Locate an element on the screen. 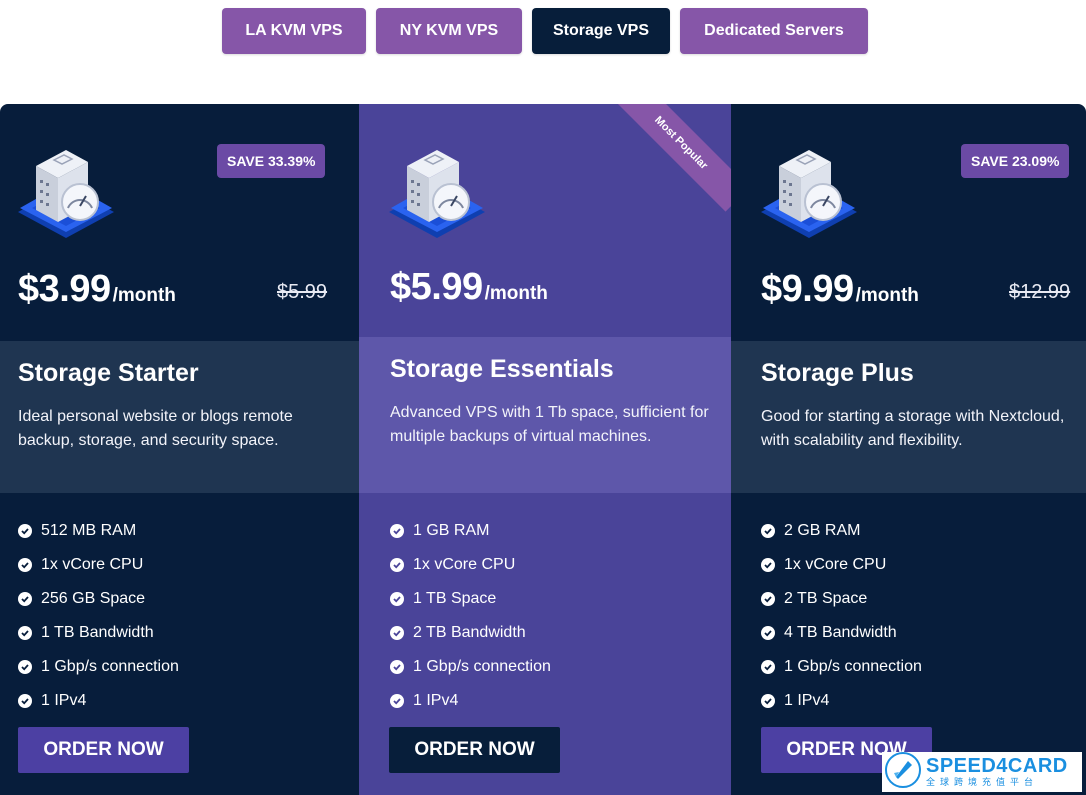 The image size is (1086, 795). price-row: $5.99 /month is located at coordinates (469, 287).